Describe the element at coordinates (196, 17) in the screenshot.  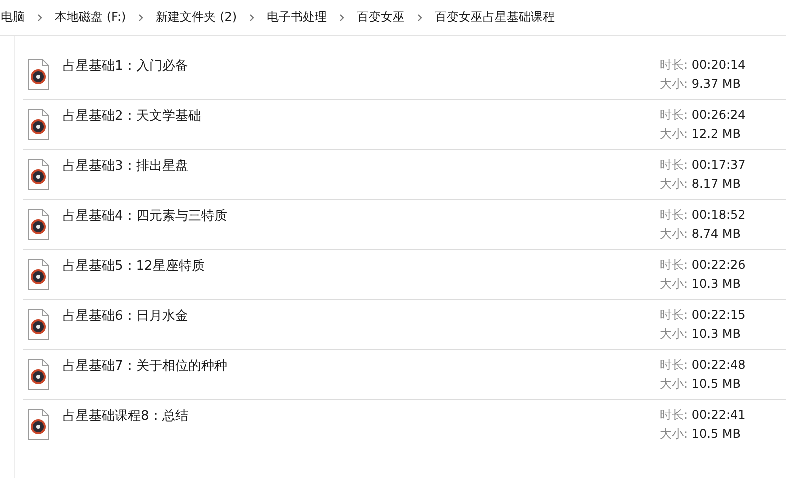
I see `breadcrumb-item: 新建文件夹 (2)` at that location.